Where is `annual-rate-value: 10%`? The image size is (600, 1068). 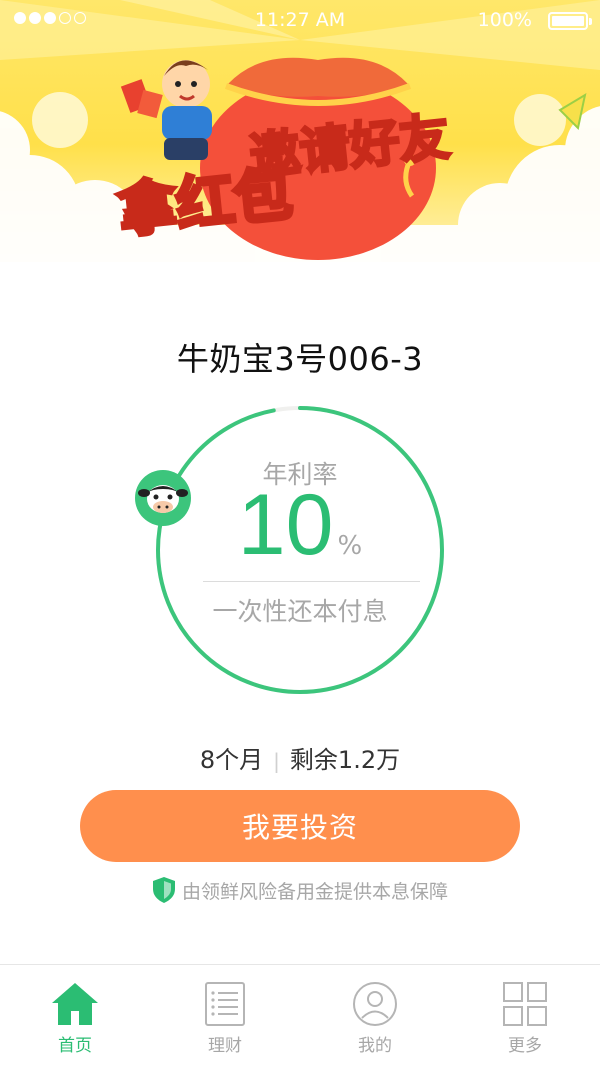
annual-rate-value: 10% is located at coordinates (300, 525).